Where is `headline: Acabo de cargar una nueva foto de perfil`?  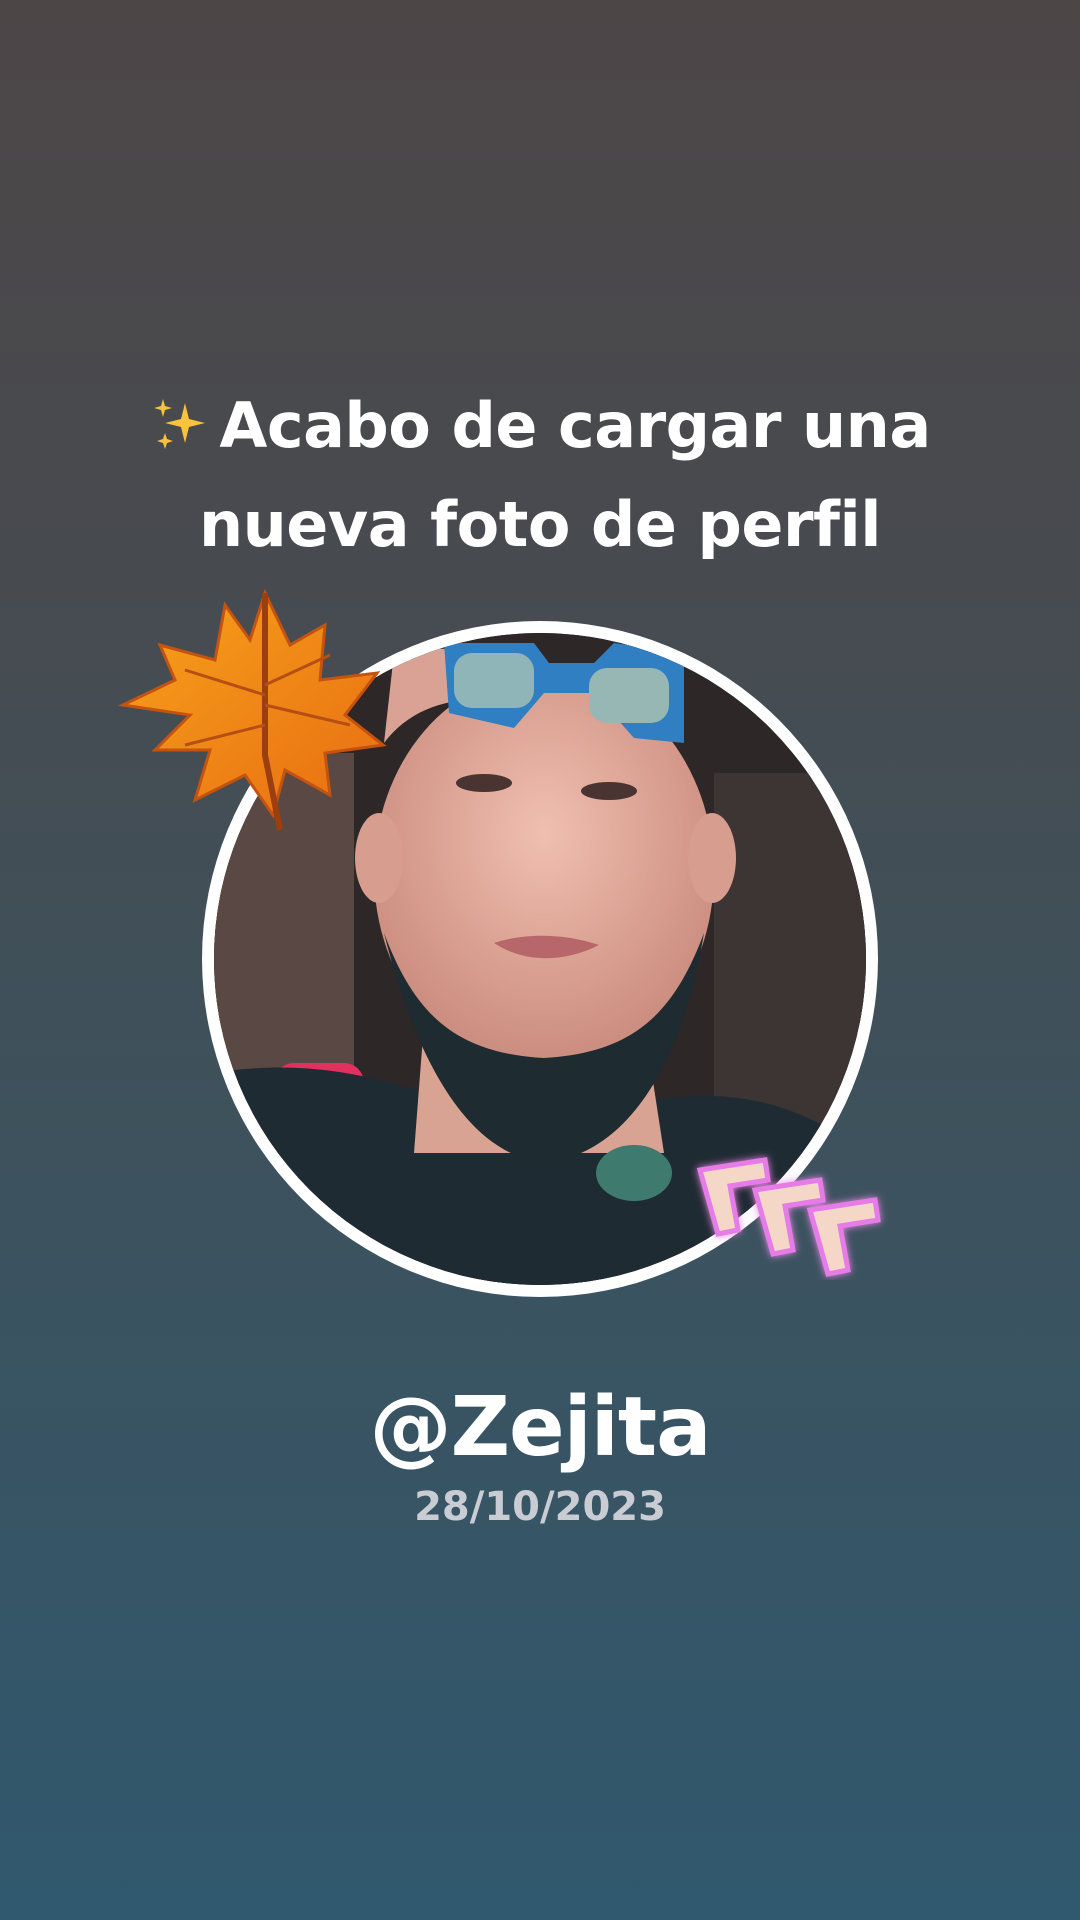 headline: Acabo de cargar una nueva foto de perfil is located at coordinates (540, 475).